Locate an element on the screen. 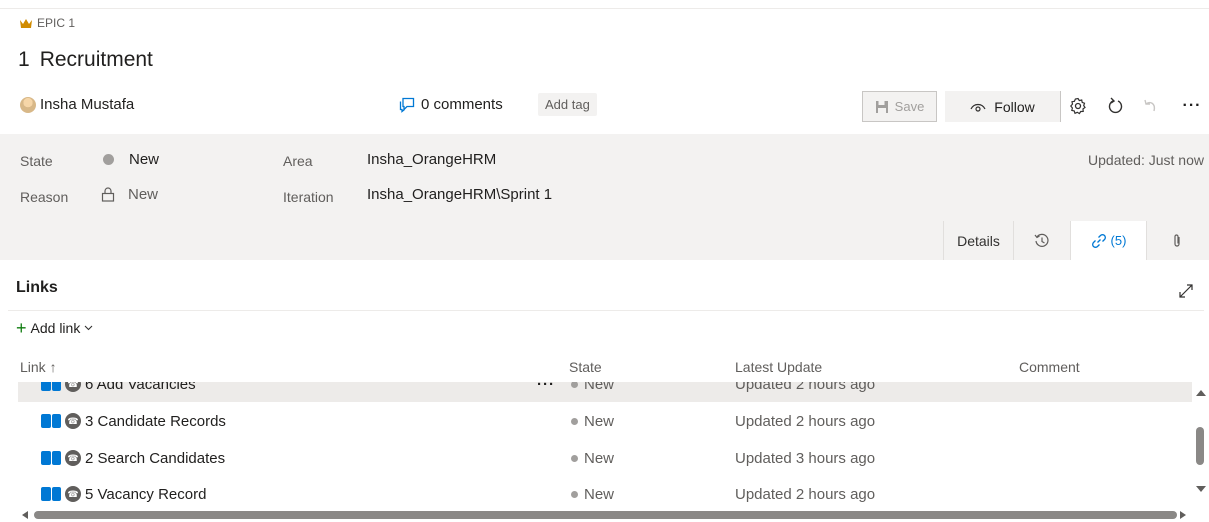  reason-dropdown: New is located at coordinates (129, 194).